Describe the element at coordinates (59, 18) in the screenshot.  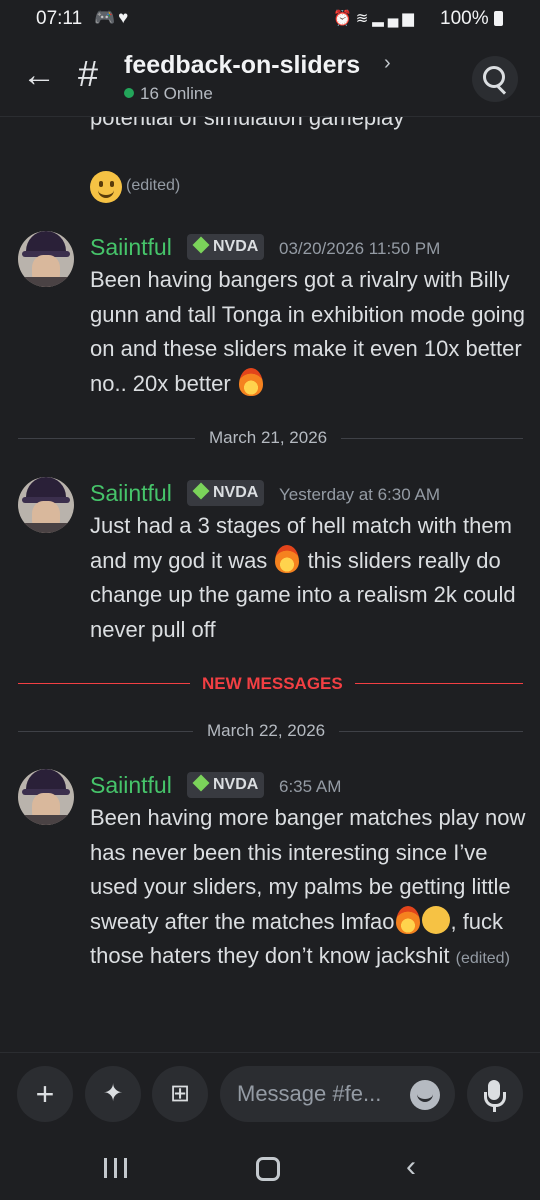
I see `status-time: 07:11` at that location.